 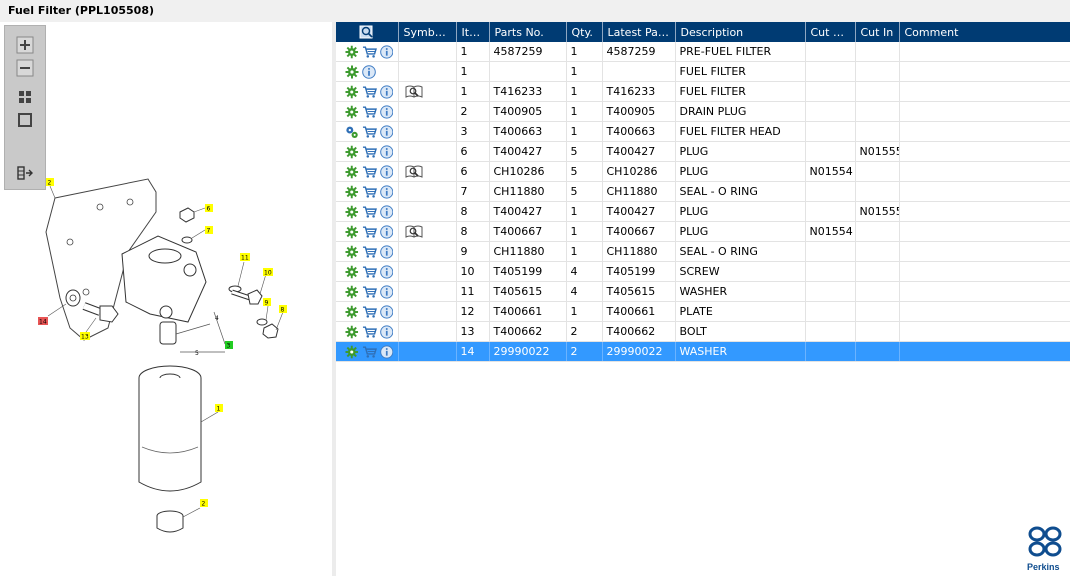 What do you see at coordinates (740, 111) in the screenshot?
I see `cell-description: DRAIN PLUG` at bounding box center [740, 111].